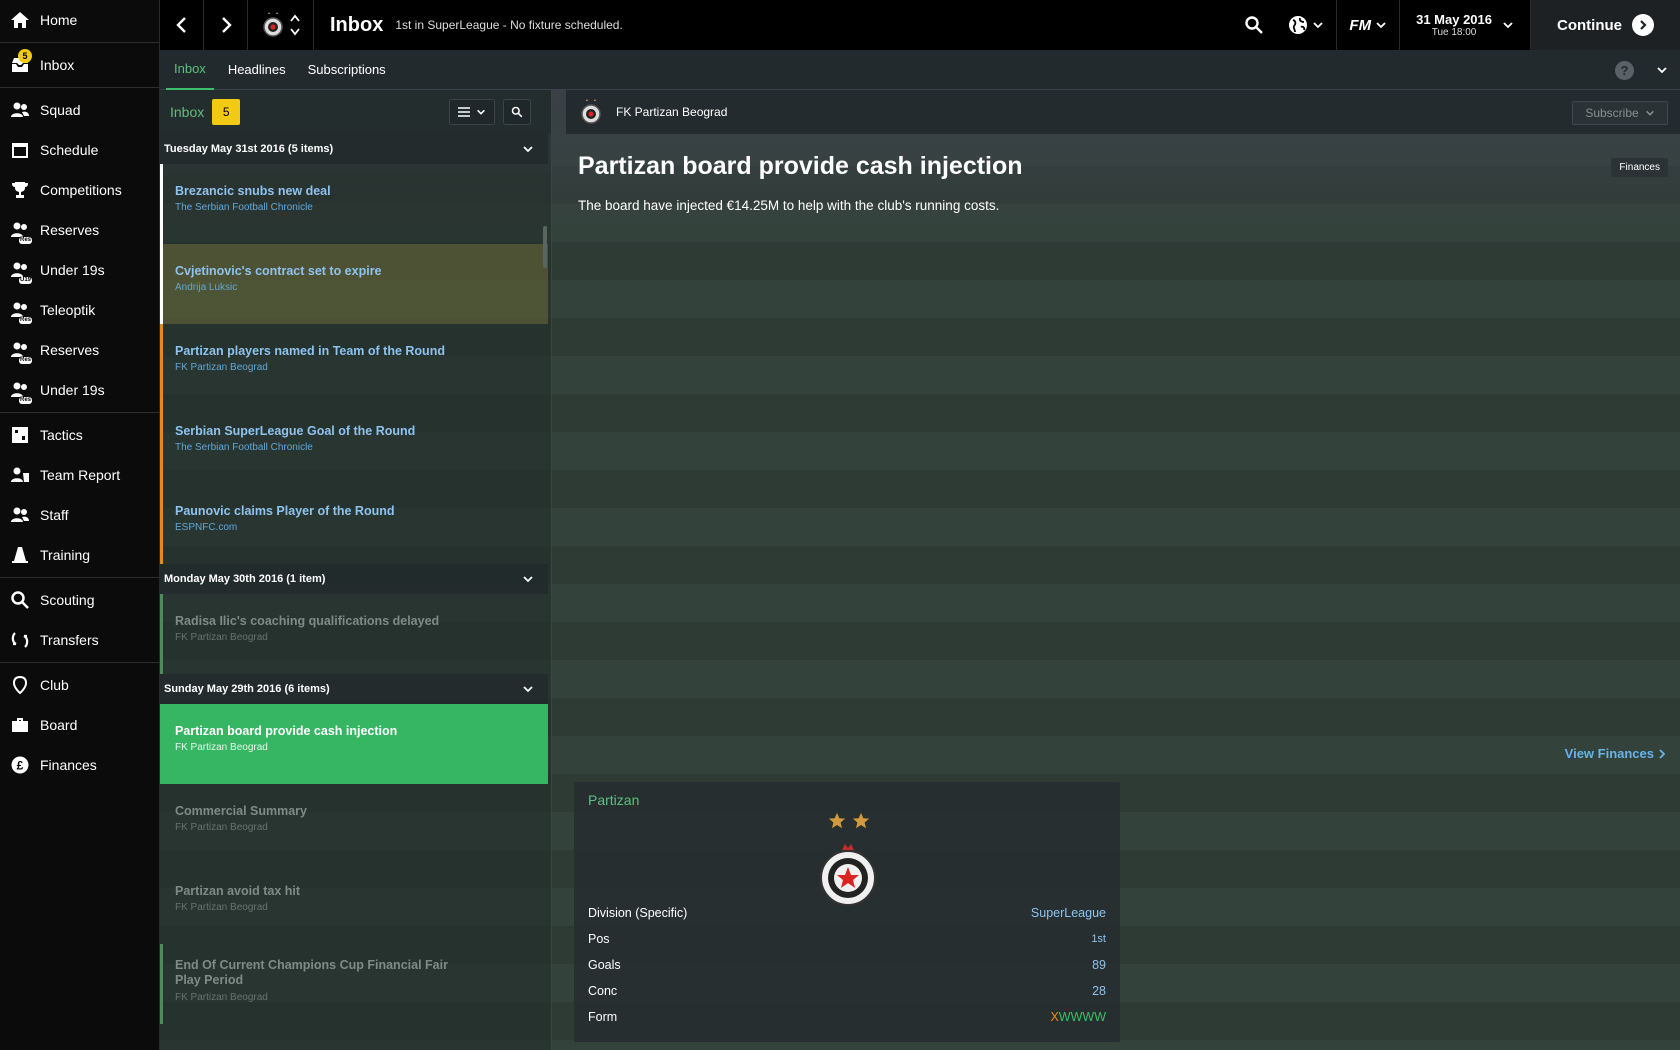  What do you see at coordinates (1099, 991) in the screenshot?
I see `stat-value: 28` at bounding box center [1099, 991].